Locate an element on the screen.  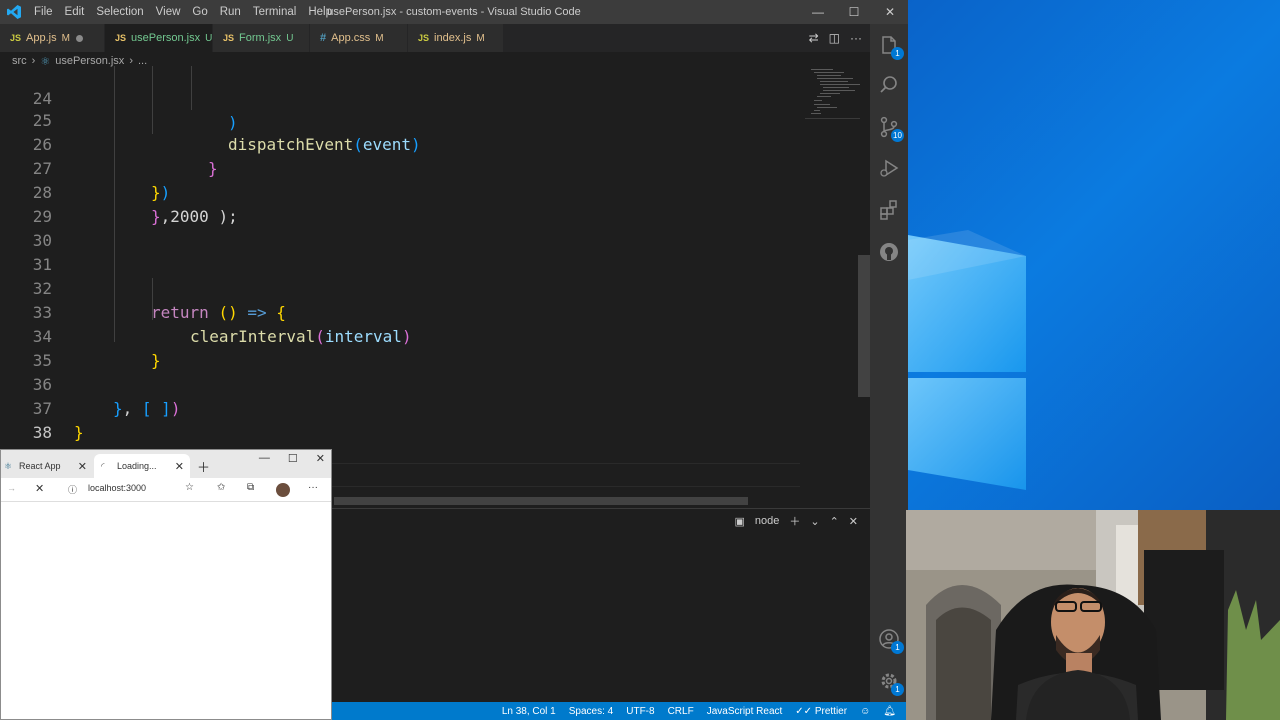
menu-help: Help is located at coordinates (320, 12).